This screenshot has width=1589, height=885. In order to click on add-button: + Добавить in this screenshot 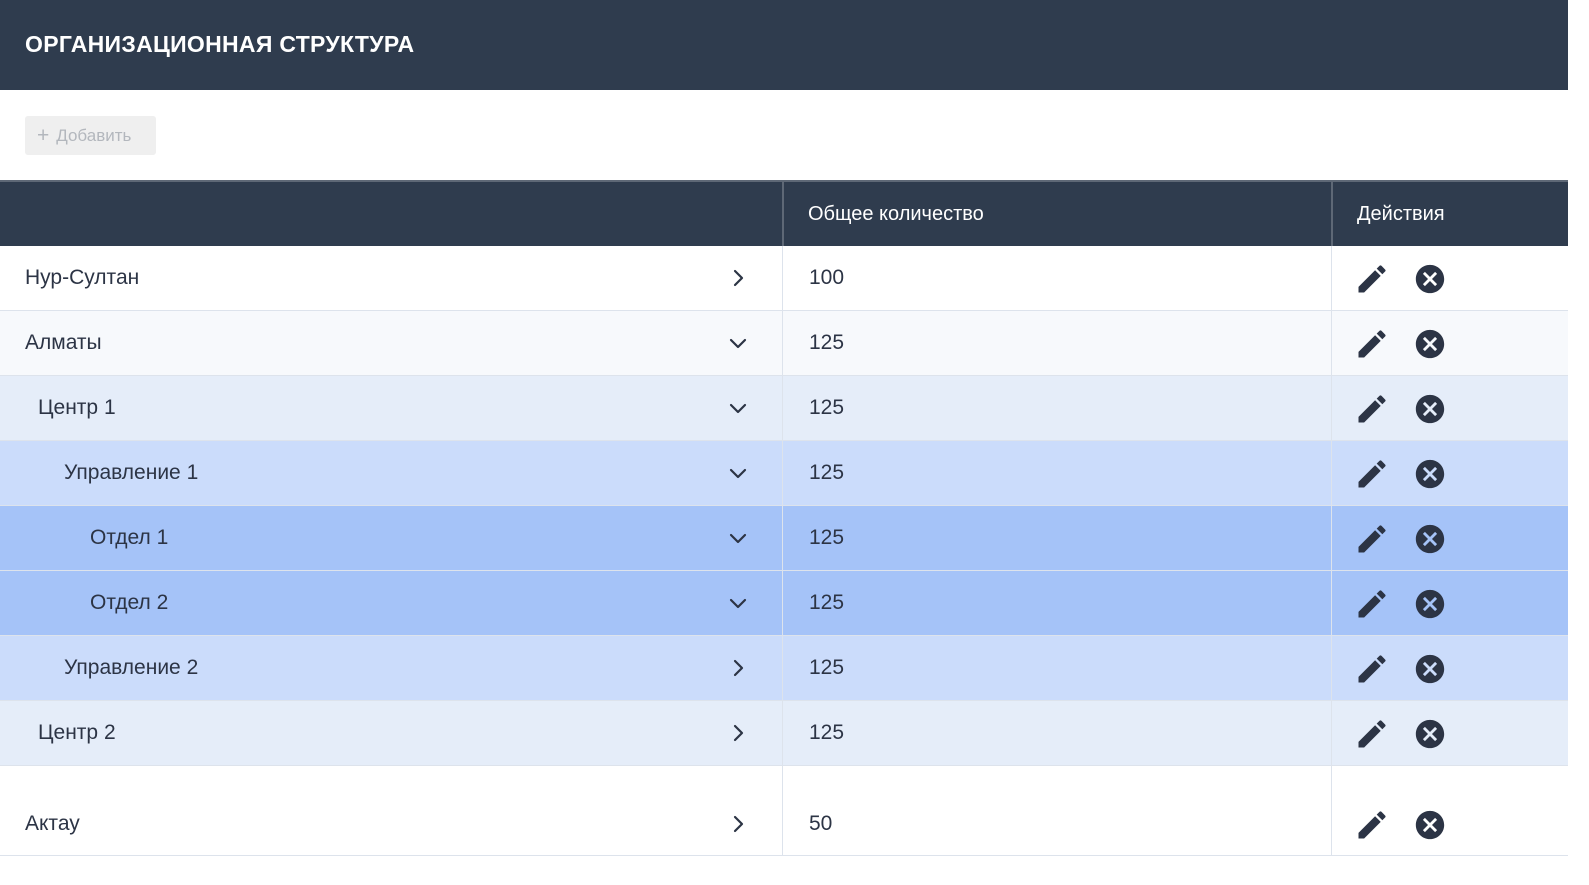, I will do `click(90, 135)`.